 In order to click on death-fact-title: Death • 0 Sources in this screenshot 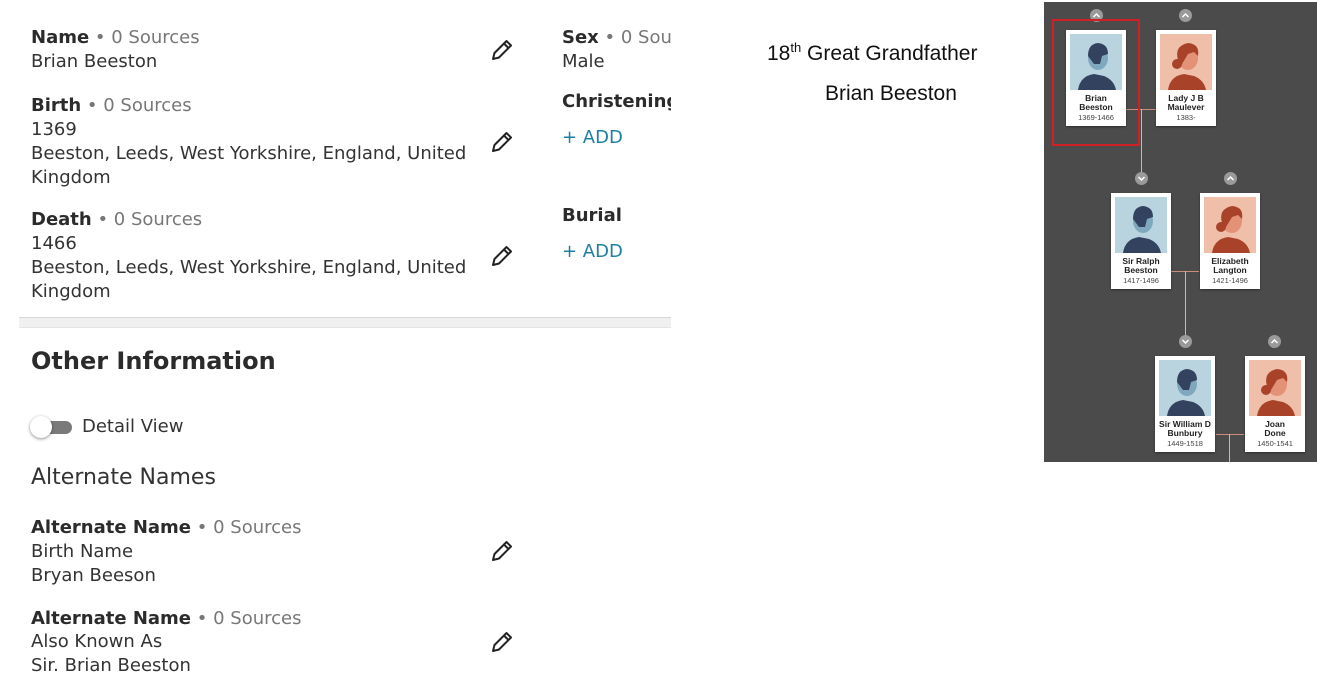, I will do `click(116, 220)`.